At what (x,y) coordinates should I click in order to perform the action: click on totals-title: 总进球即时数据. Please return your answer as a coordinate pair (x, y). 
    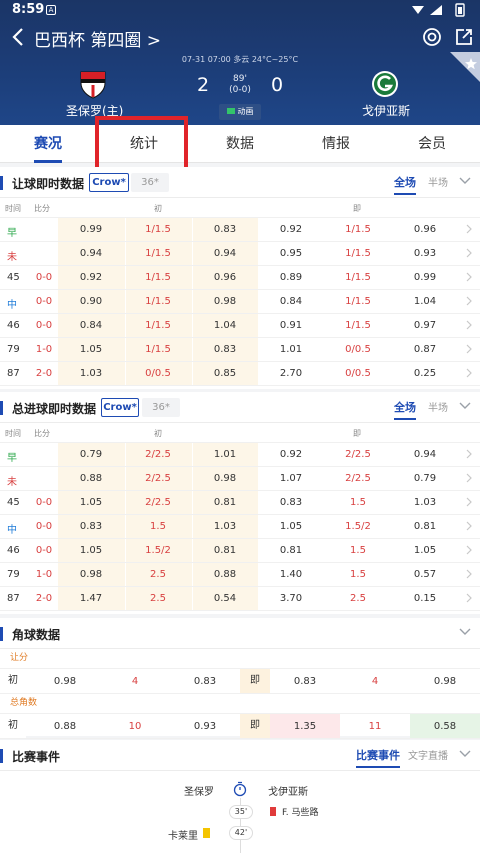
    Looking at the image, I should click on (48, 408).